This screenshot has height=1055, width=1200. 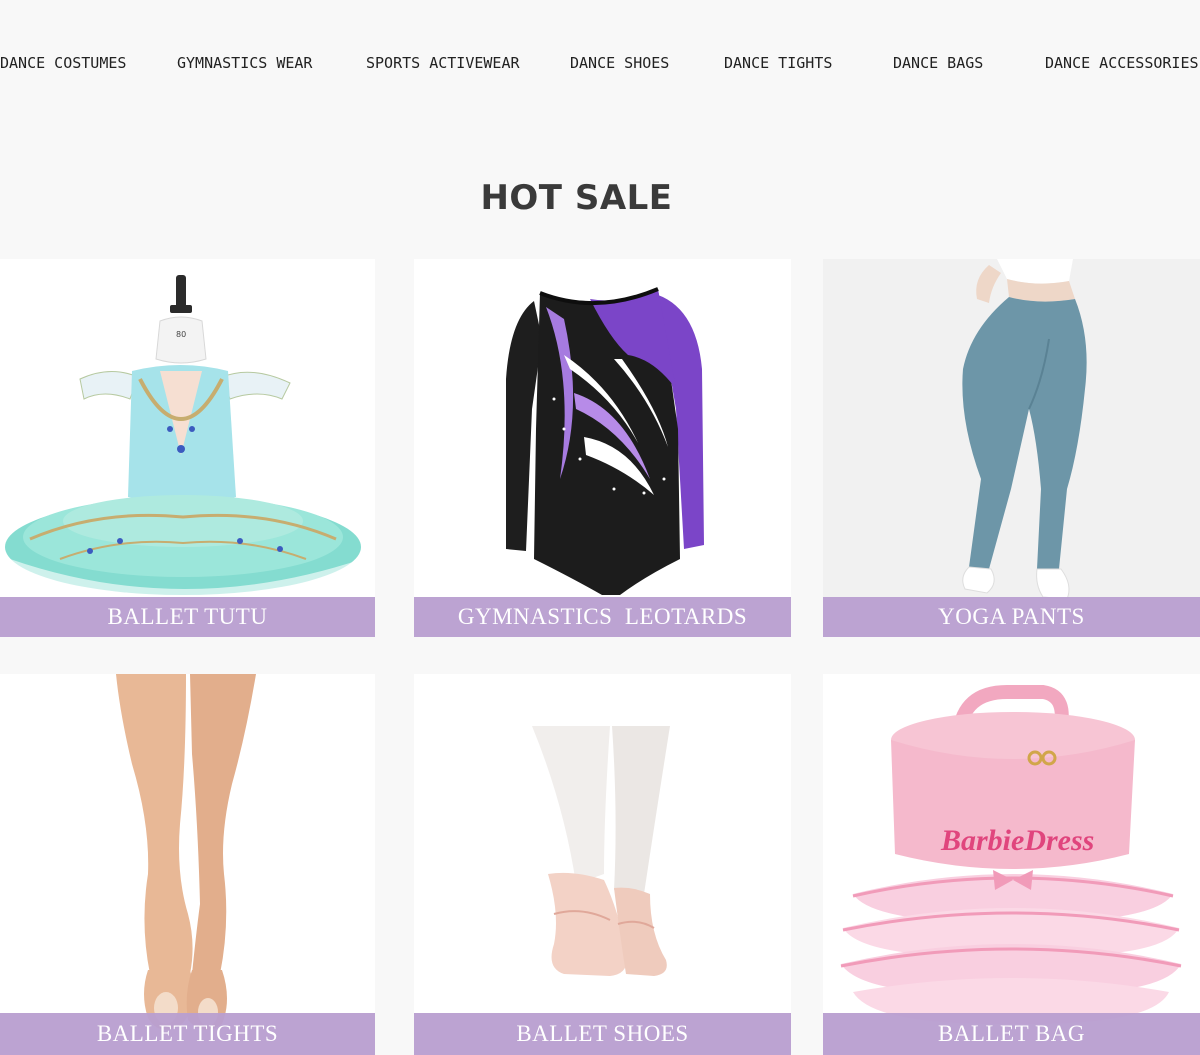 I want to click on product-card-ballet-tights: BALLET TIGHTS, so click(x=187, y=864).